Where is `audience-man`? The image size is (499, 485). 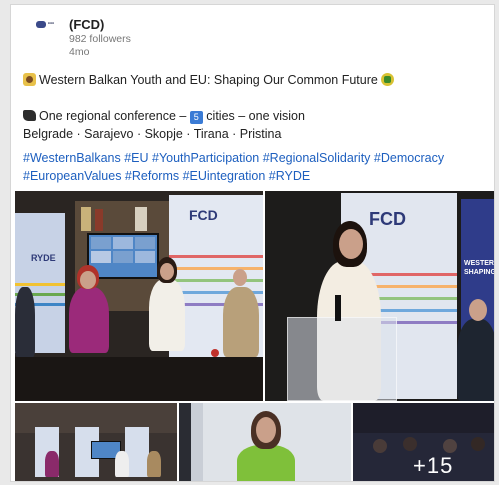
audience-man is located at coordinates (475, 360).